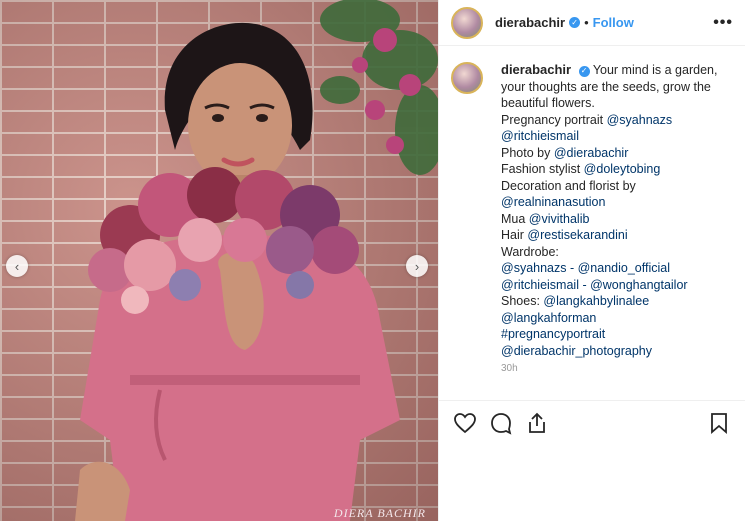 Image resolution: width=745 pixels, height=521 pixels. What do you see at coordinates (548, 318) in the screenshot?
I see `mention-link: @langkahforman` at bounding box center [548, 318].